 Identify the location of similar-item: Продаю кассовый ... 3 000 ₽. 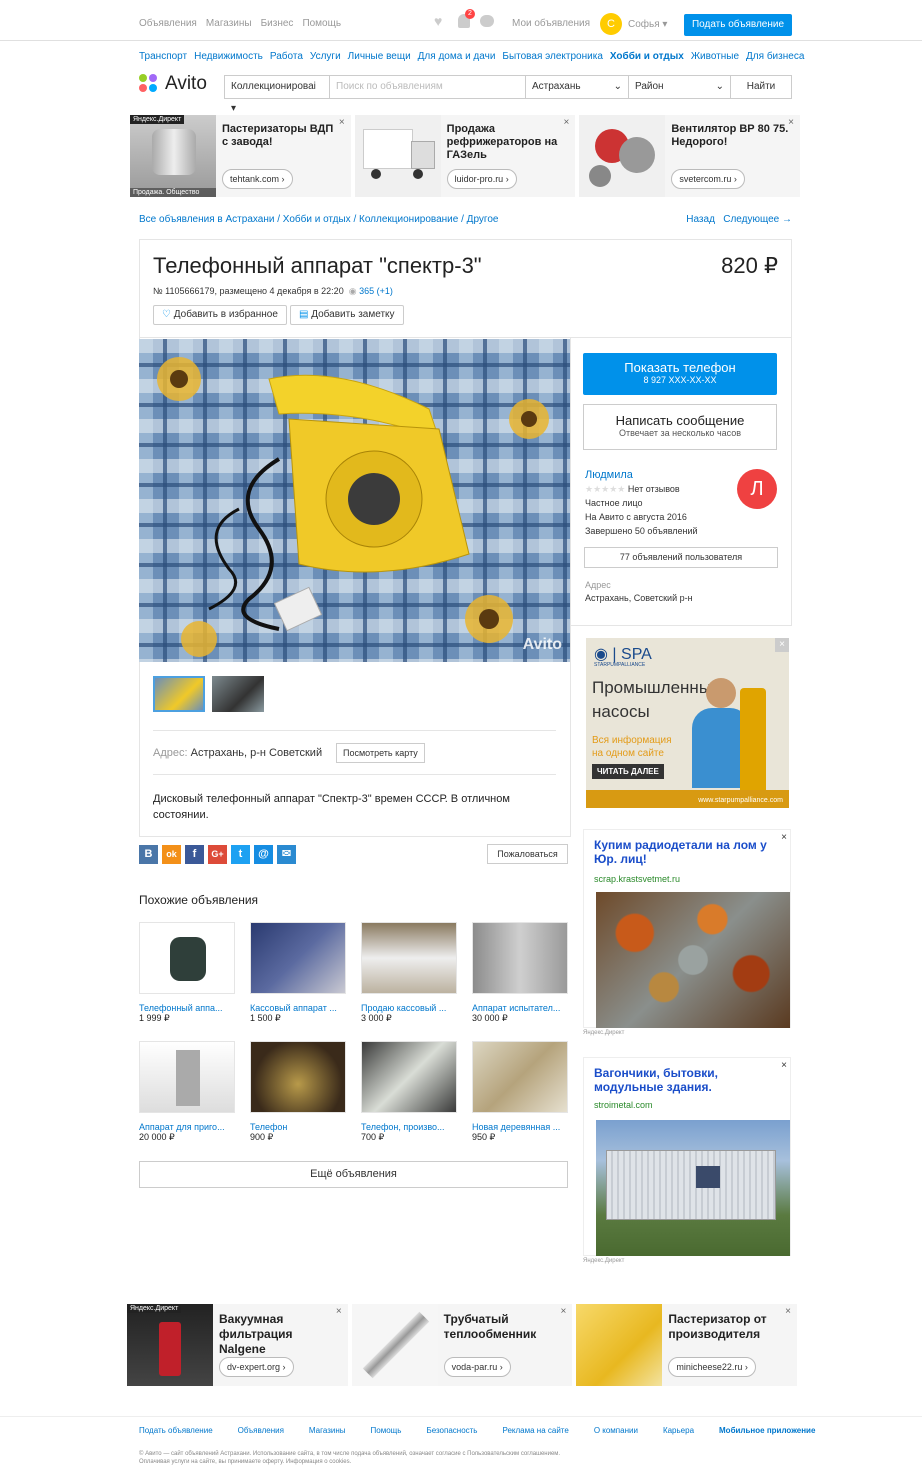
(409, 973).